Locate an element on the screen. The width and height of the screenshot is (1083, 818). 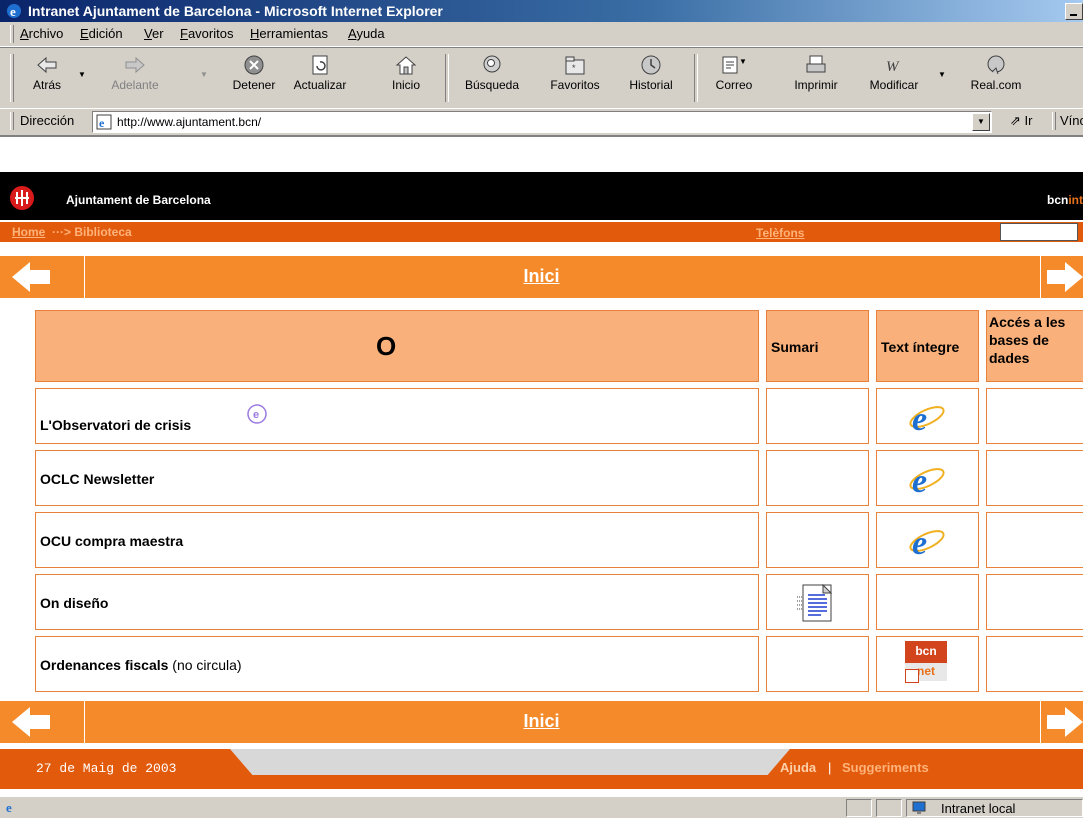
minimize-button is located at coordinates (1074, 11).